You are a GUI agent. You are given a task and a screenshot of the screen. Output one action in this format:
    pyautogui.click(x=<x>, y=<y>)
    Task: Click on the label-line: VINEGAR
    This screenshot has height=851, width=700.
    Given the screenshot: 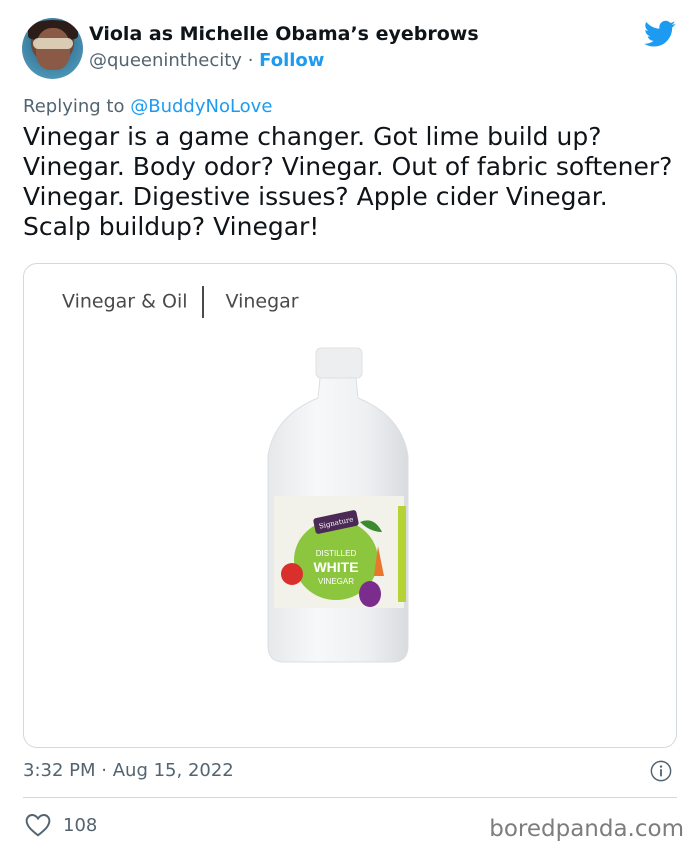 What is the action you would take?
    pyautogui.click(x=336, y=581)
    